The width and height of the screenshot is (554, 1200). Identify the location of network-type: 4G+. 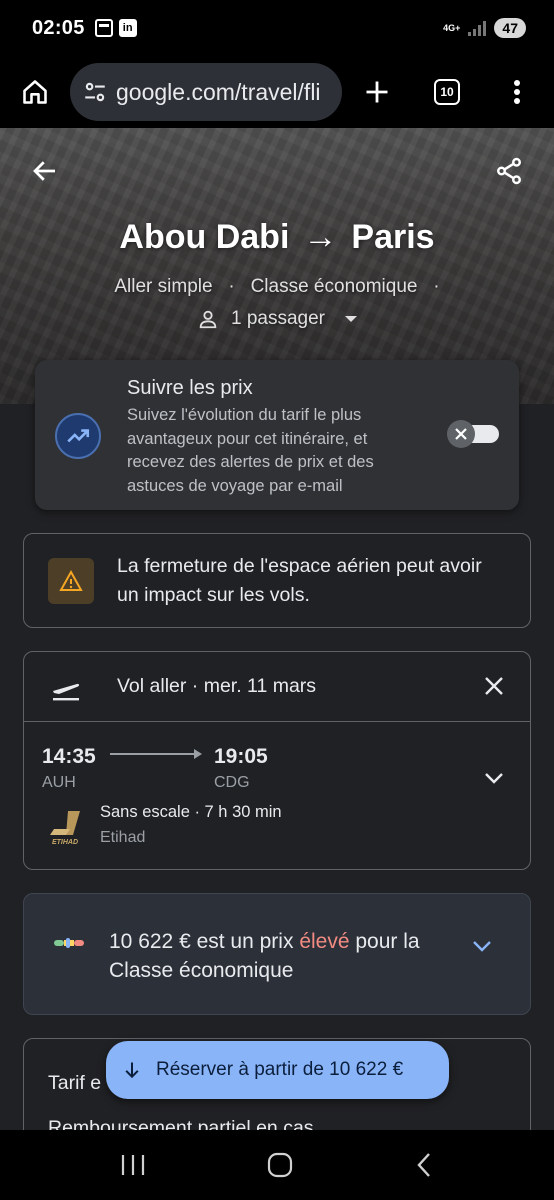
(452, 27).